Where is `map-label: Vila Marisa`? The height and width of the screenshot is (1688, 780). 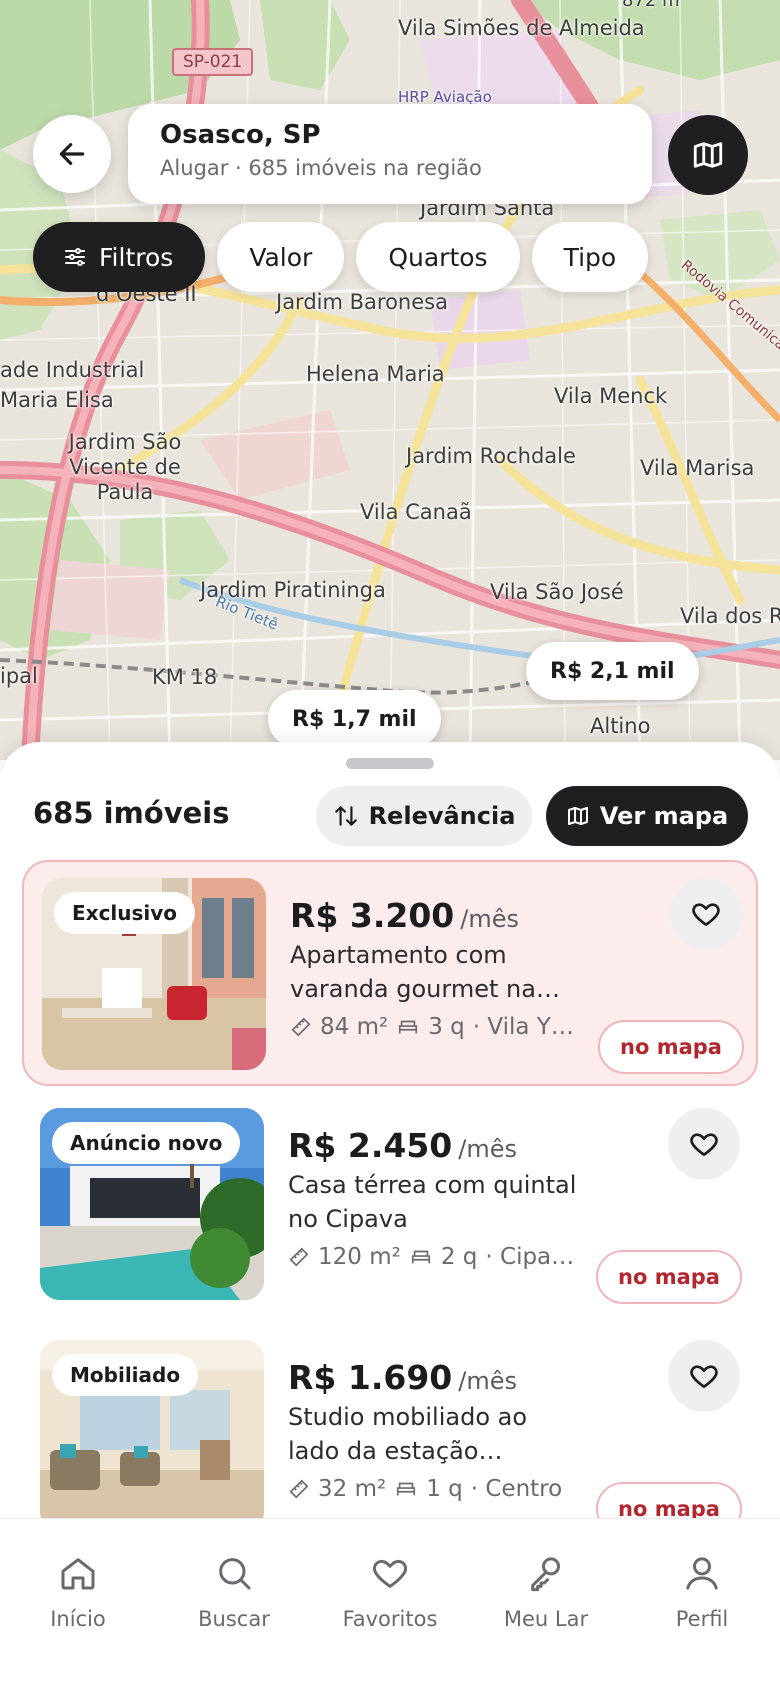
map-label: Vila Marisa is located at coordinates (697, 468).